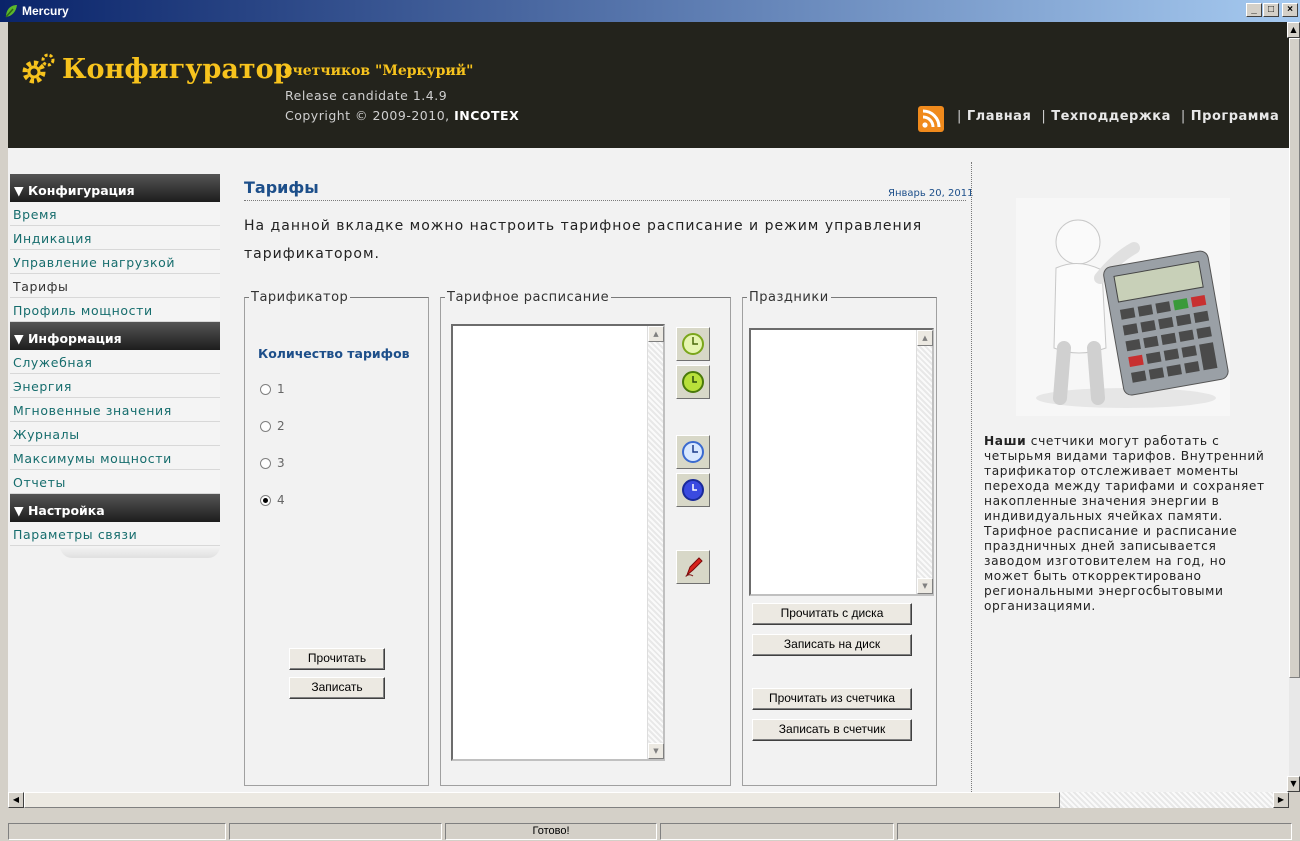 The width and height of the screenshot is (1300, 841). What do you see at coordinates (115, 534) in the screenshot?
I see `sidebar-item-connection-params: Параметры связи` at bounding box center [115, 534].